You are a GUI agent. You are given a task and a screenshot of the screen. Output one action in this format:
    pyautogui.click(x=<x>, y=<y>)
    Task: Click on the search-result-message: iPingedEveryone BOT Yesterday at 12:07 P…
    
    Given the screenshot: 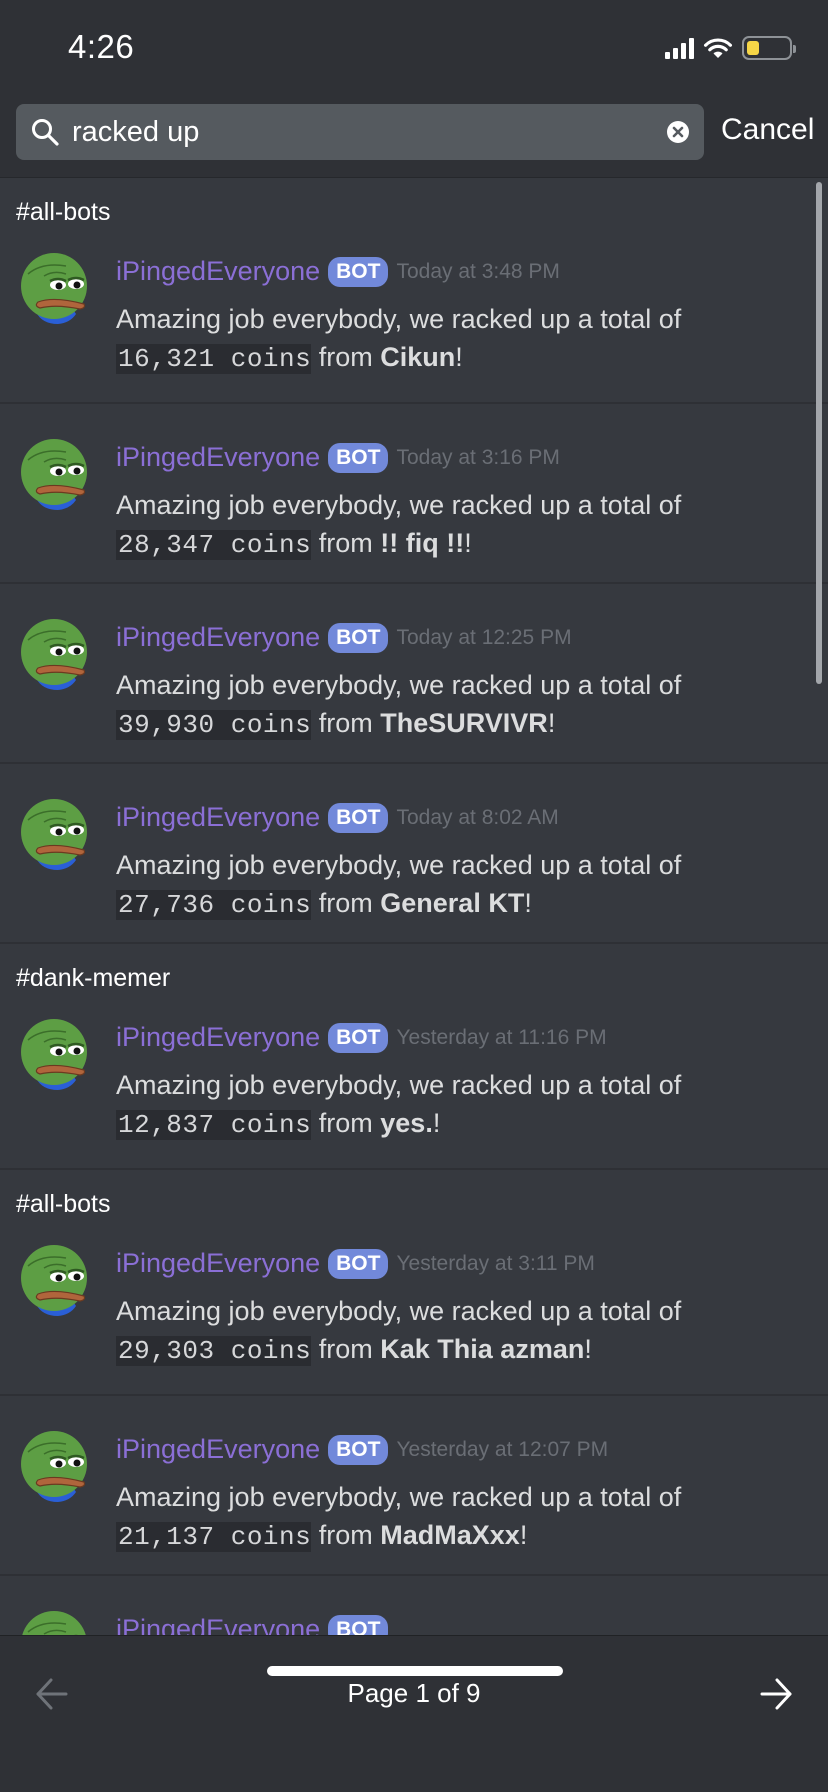 What is the action you would take?
    pyautogui.click(x=414, y=1486)
    